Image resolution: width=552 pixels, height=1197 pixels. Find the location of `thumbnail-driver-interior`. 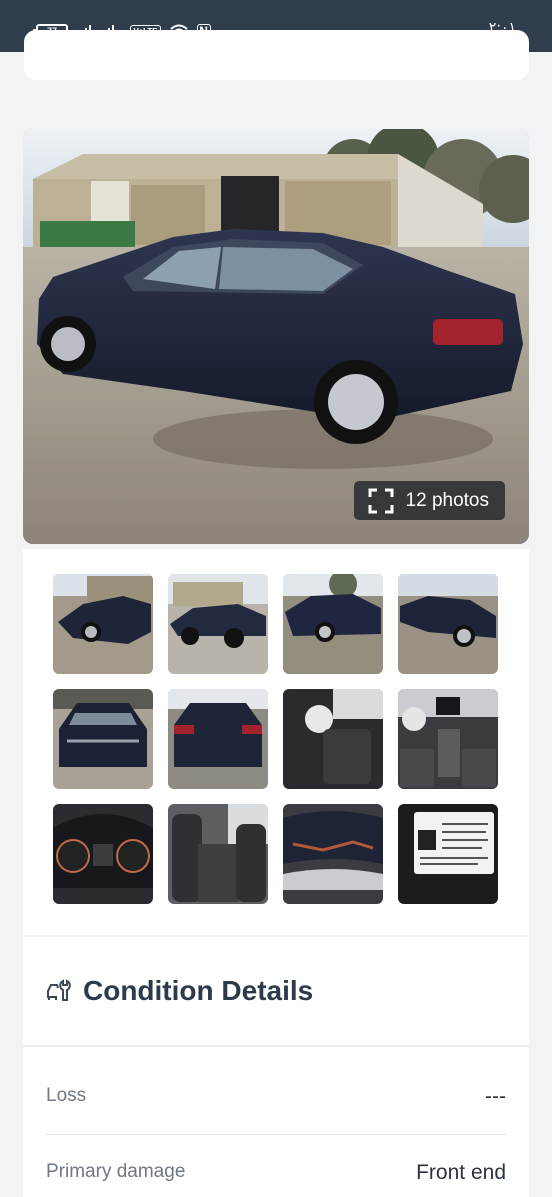

thumbnail-driver-interior is located at coordinates (333, 739).